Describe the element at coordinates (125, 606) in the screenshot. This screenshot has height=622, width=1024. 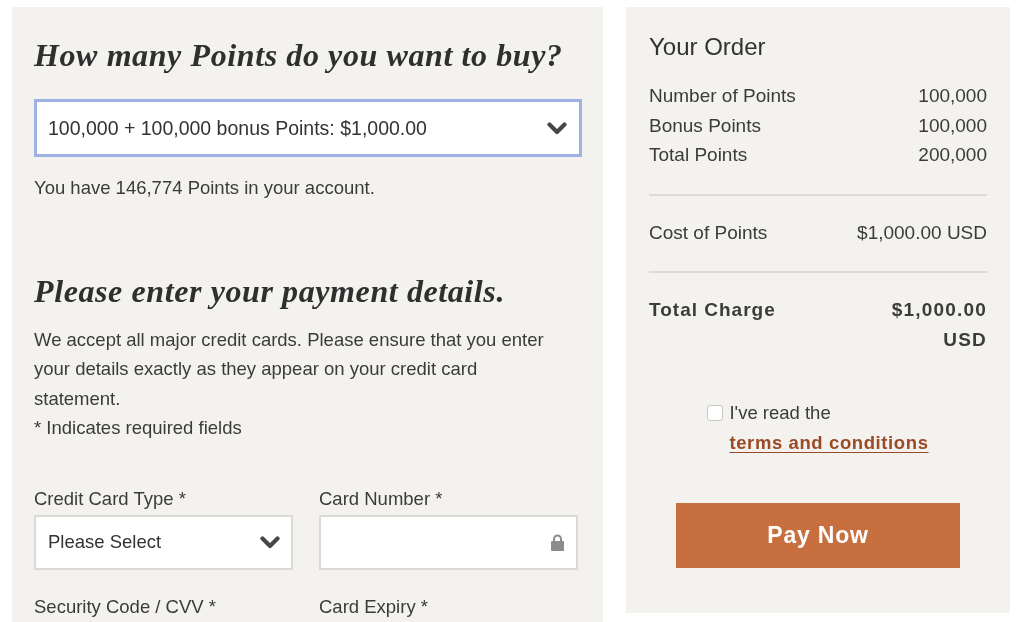
I see `field-label: Security Code / CVV *` at that location.